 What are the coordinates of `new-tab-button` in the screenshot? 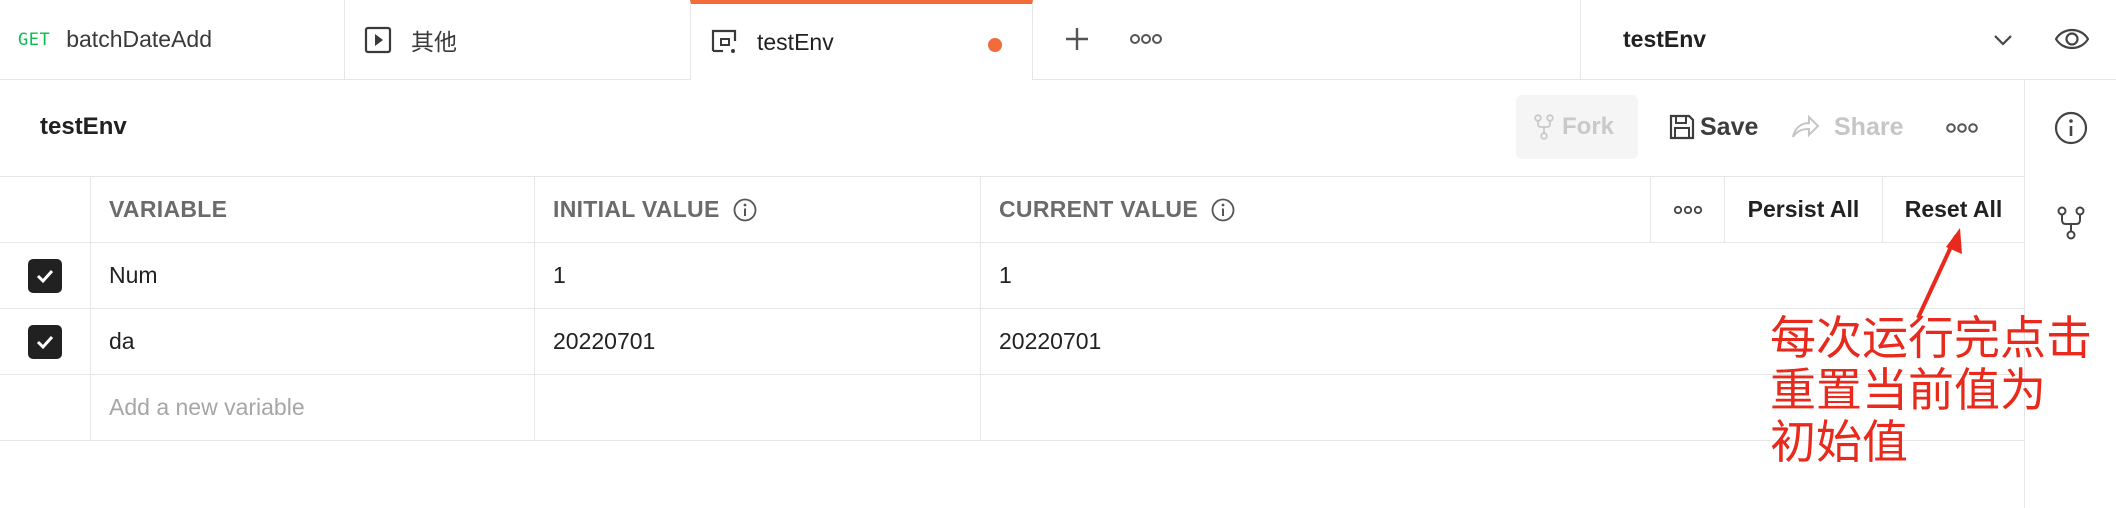 It's located at (1077, 39).